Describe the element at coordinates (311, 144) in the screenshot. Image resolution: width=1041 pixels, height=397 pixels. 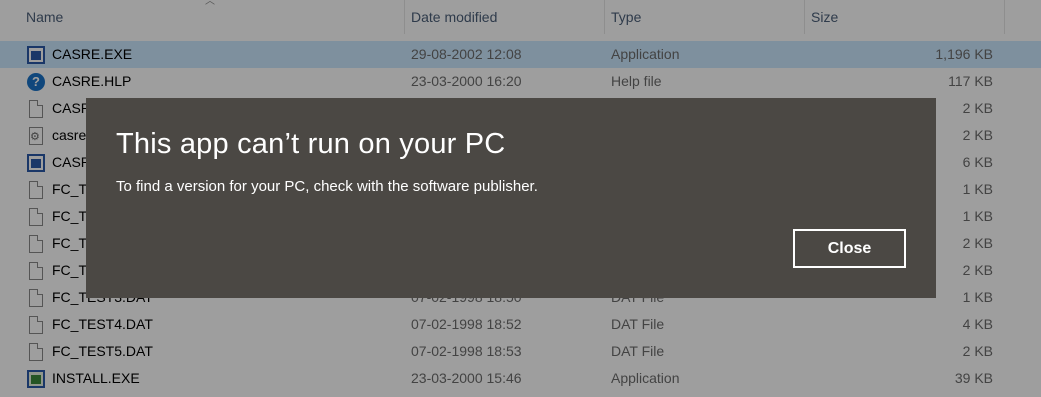
I see `dialog-title: This app can’t run on your PC` at that location.